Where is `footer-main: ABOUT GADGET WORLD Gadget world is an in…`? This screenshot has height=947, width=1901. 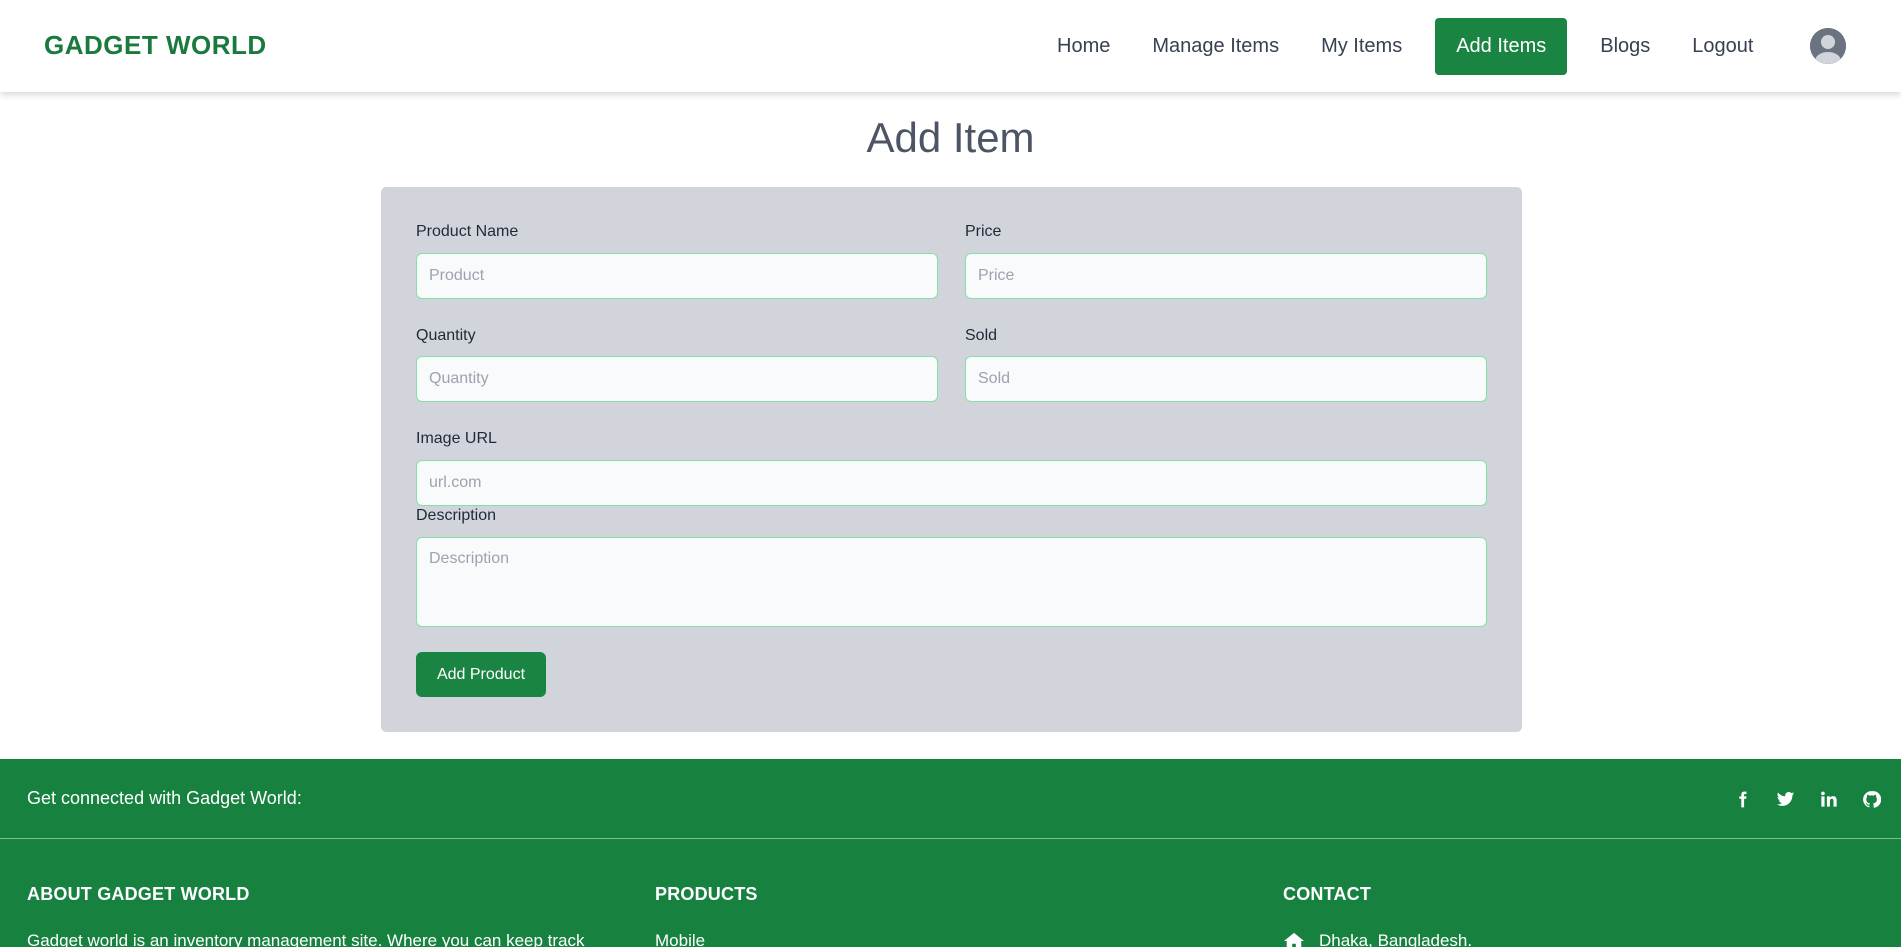
footer-main: ABOUT GADGET WORLD Gadget world is an in… is located at coordinates (950, 893).